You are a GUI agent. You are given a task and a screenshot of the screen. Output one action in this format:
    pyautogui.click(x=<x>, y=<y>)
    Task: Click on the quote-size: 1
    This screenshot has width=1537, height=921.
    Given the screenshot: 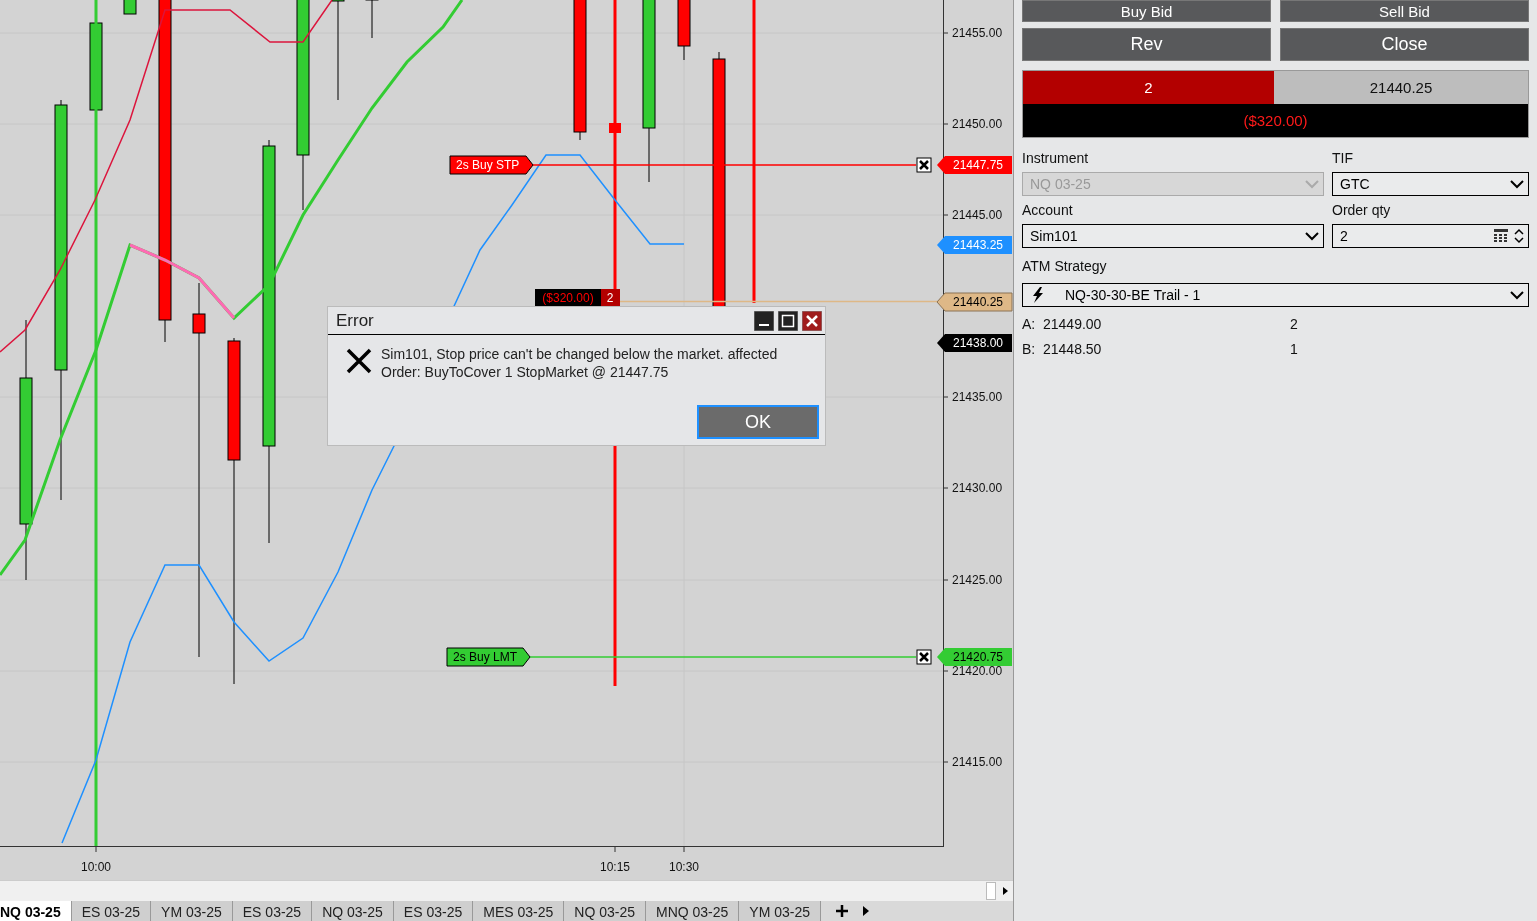 What is the action you would take?
    pyautogui.click(x=1294, y=349)
    